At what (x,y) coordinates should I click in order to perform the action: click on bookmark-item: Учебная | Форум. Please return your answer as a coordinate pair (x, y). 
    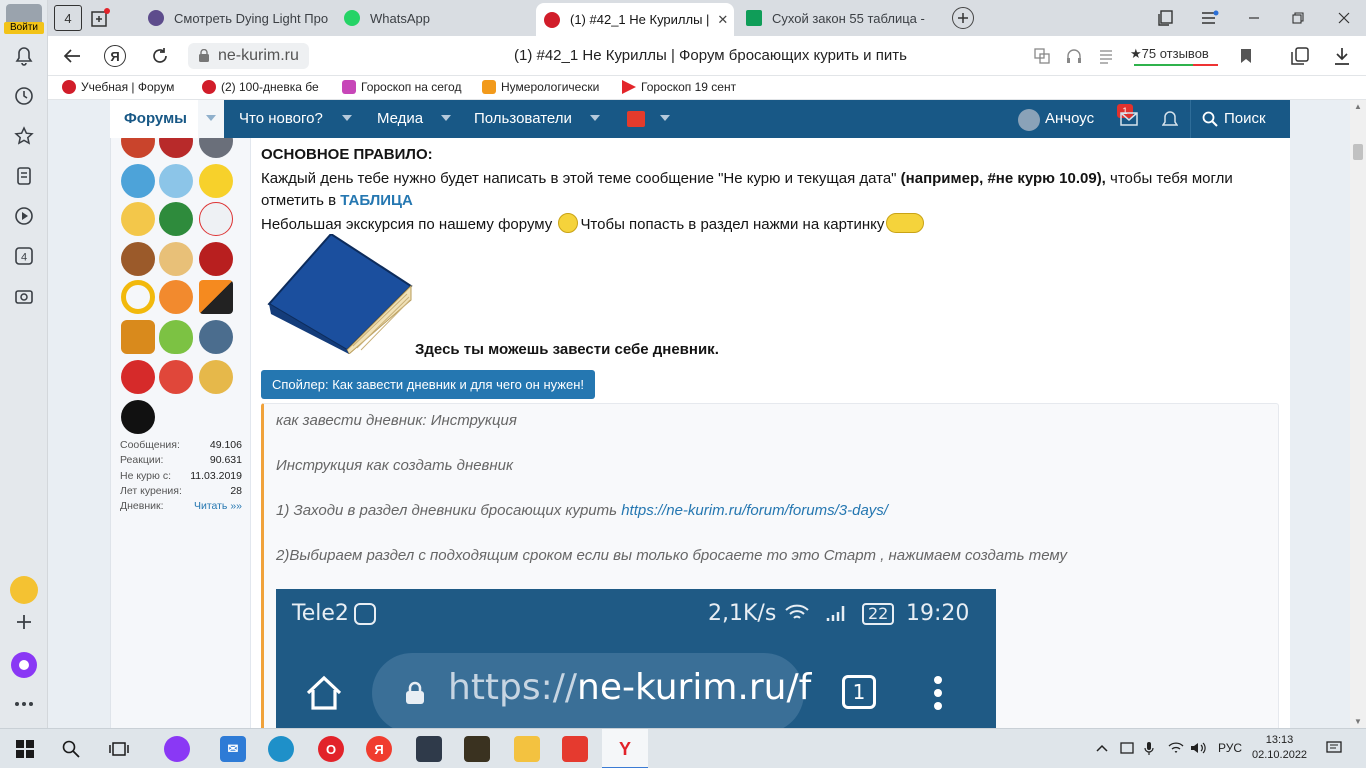
    Looking at the image, I should click on (127, 87).